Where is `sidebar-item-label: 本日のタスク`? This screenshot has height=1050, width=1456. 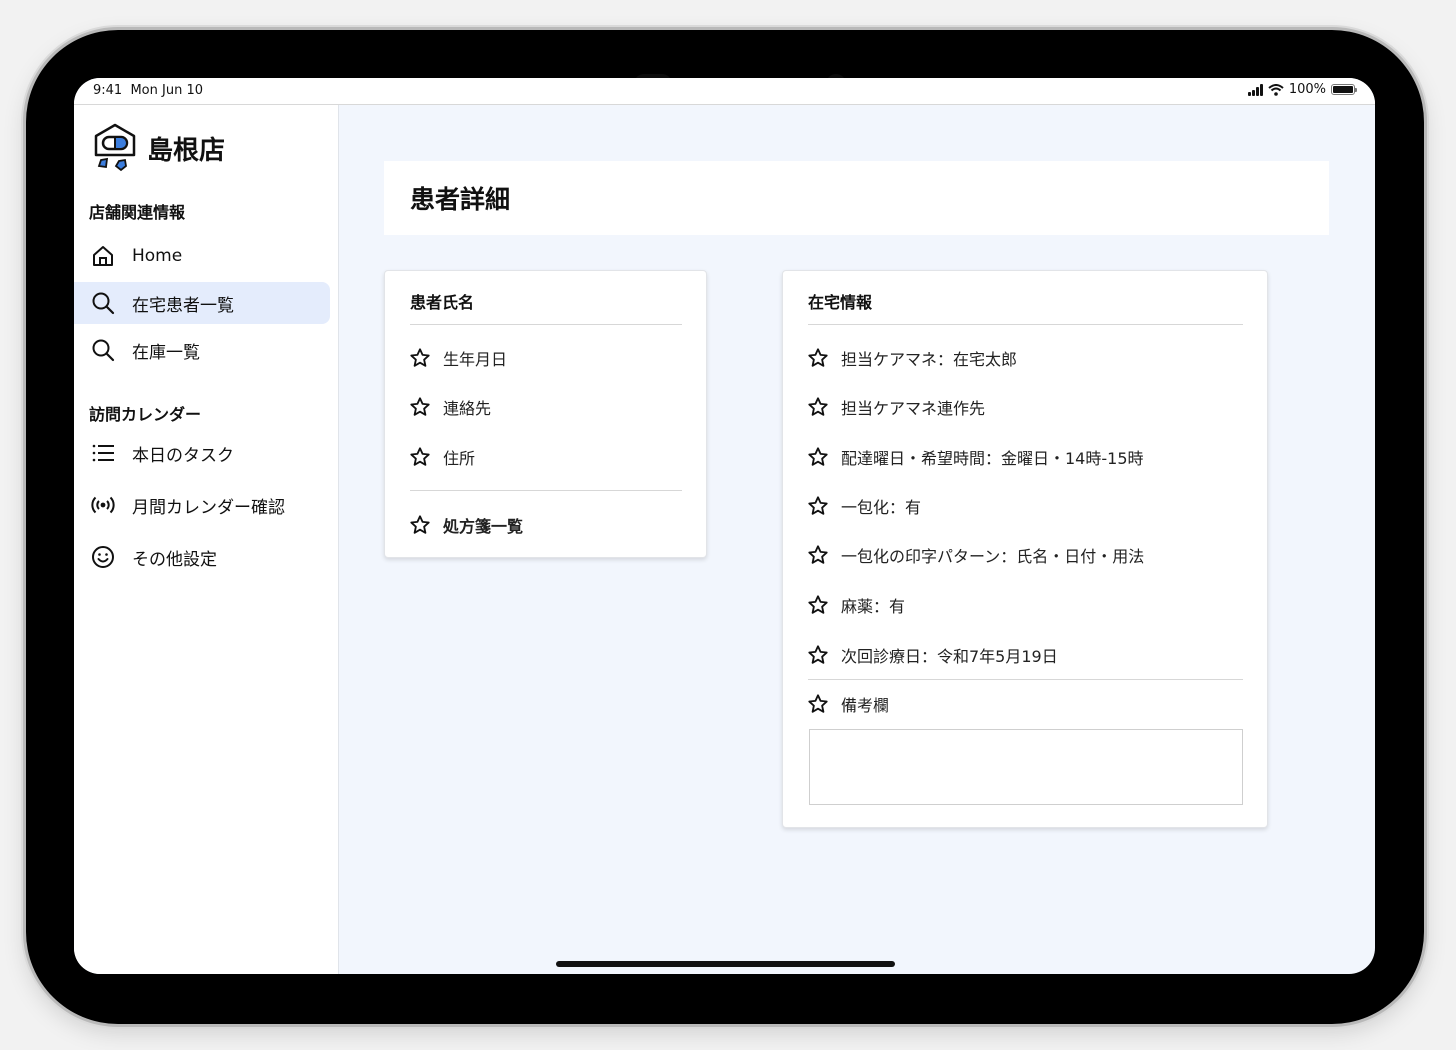 sidebar-item-label: 本日のタスク is located at coordinates (183, 455).